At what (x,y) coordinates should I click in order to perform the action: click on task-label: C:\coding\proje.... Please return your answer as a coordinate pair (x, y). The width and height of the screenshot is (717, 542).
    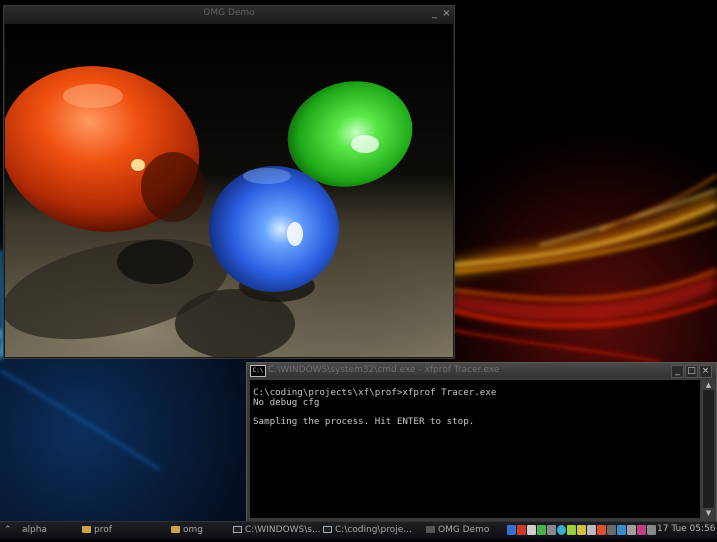
    Looking at the image, I should click on (373, 530).